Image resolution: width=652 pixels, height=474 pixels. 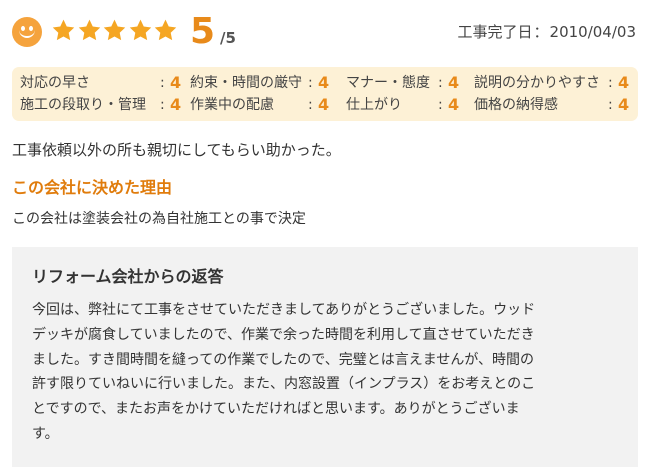 I want to click on rating-score: 5, so click(x=203, y=31).